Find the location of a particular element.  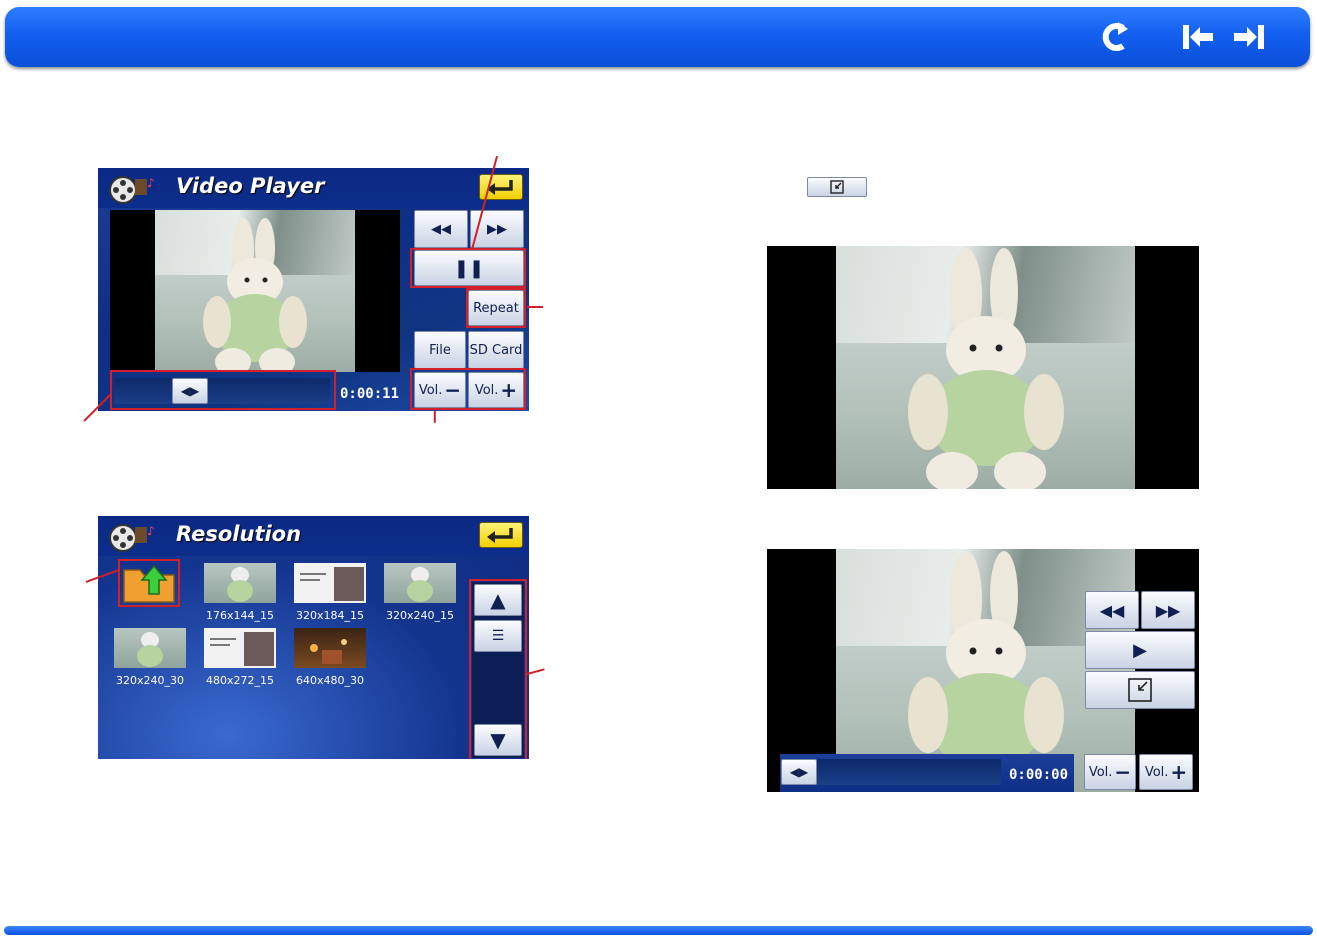

top-navigation-bar is located at coordinates (657, 37).